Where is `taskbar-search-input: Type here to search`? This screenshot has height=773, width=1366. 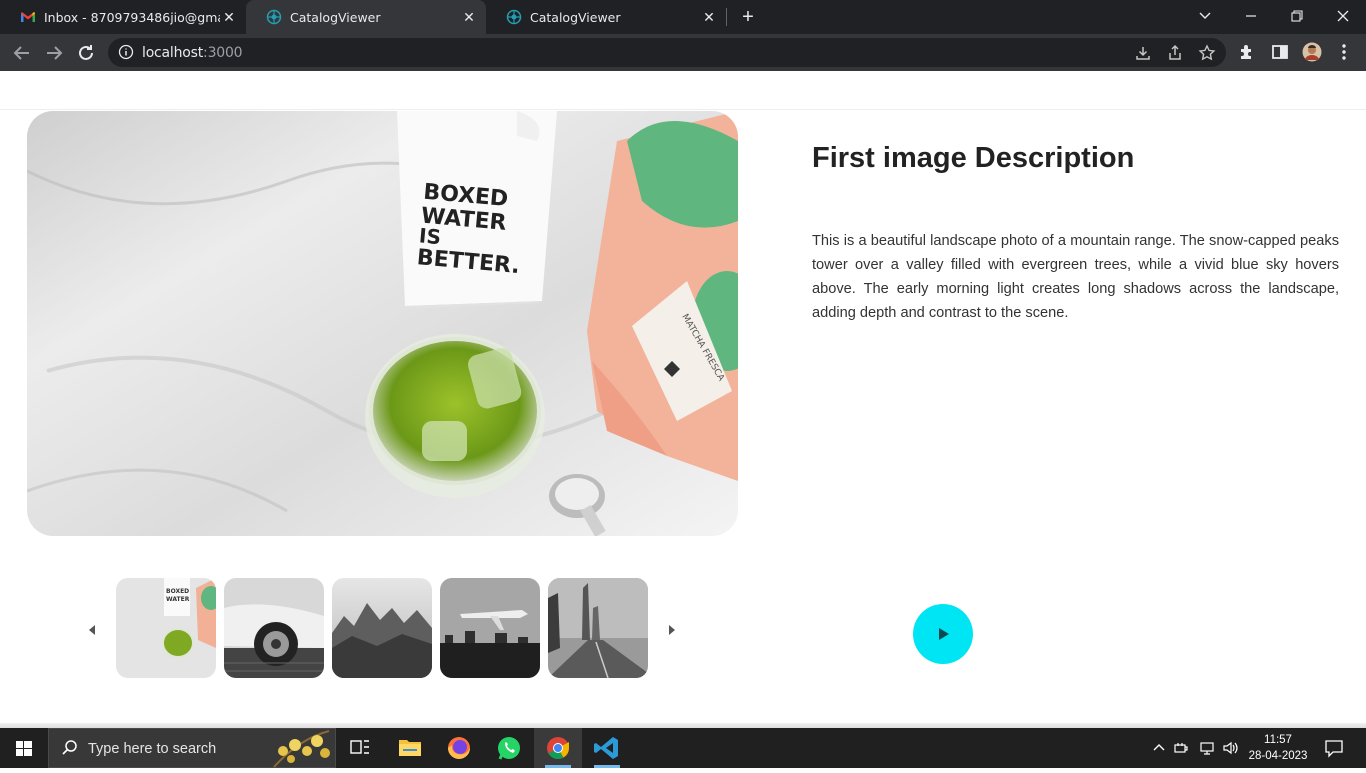 taskbar-search-input: Type here to search is located at coordinates (192, 748).